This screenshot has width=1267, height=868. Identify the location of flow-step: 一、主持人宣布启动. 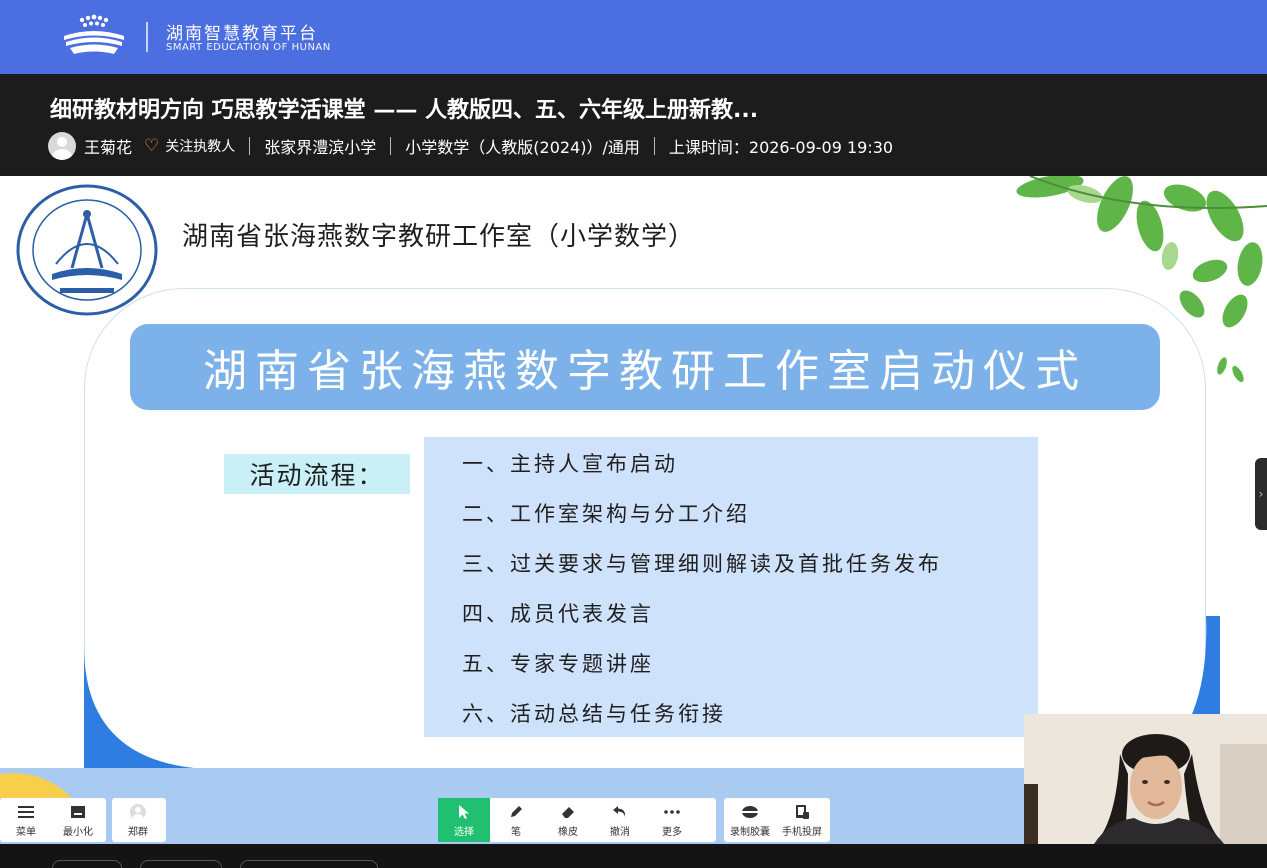
(570, 464).